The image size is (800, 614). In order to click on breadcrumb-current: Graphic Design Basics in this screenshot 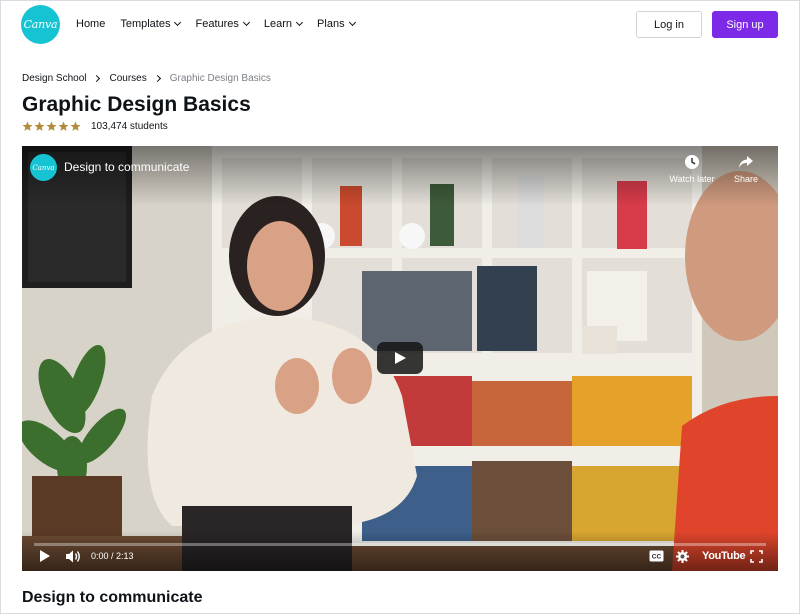, I will do `click(220, 78)`.